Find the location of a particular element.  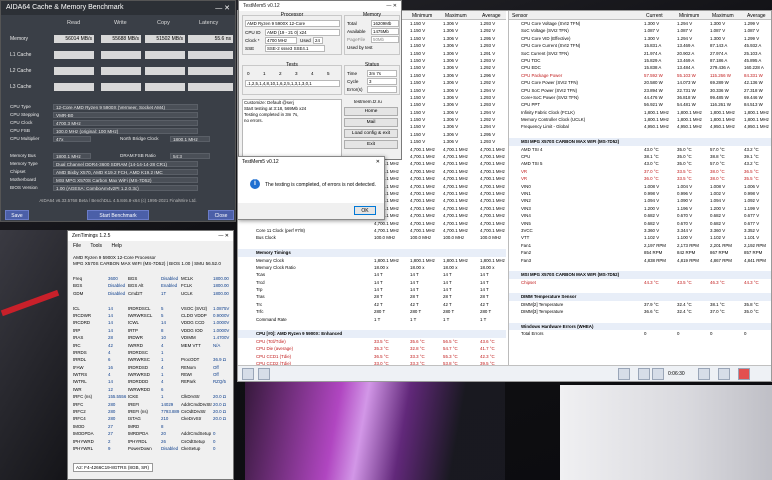

sensor-row: AMD TSI 4 43.0 °C 35.0 °C 57.0 °C 43.2 °C is located at coordinates (640, 149).